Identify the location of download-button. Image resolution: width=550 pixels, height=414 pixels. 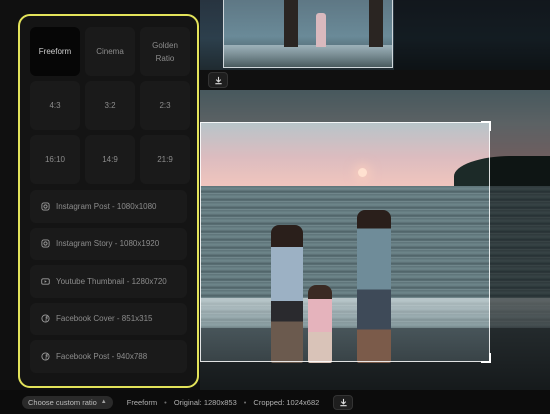
(343, 402).